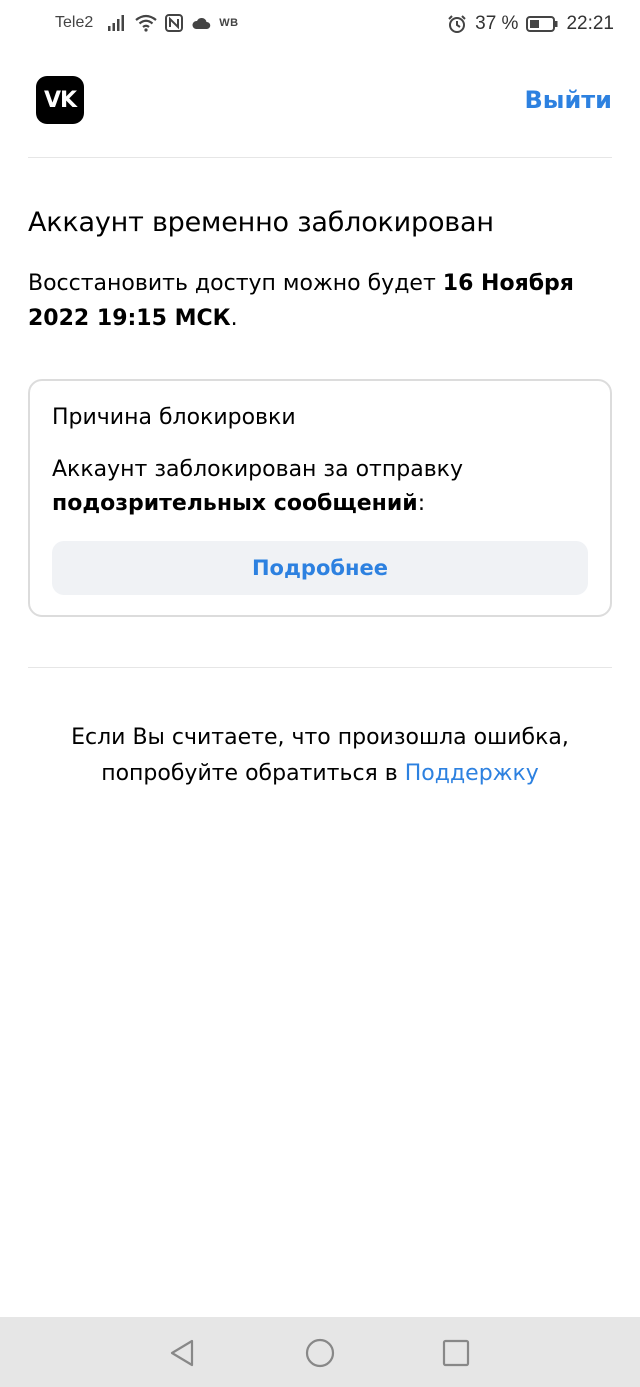 Image resolution: width=640 pixels, height=1387 pixels. I want to click on block-reason-suffix: :, so click(421, 503).